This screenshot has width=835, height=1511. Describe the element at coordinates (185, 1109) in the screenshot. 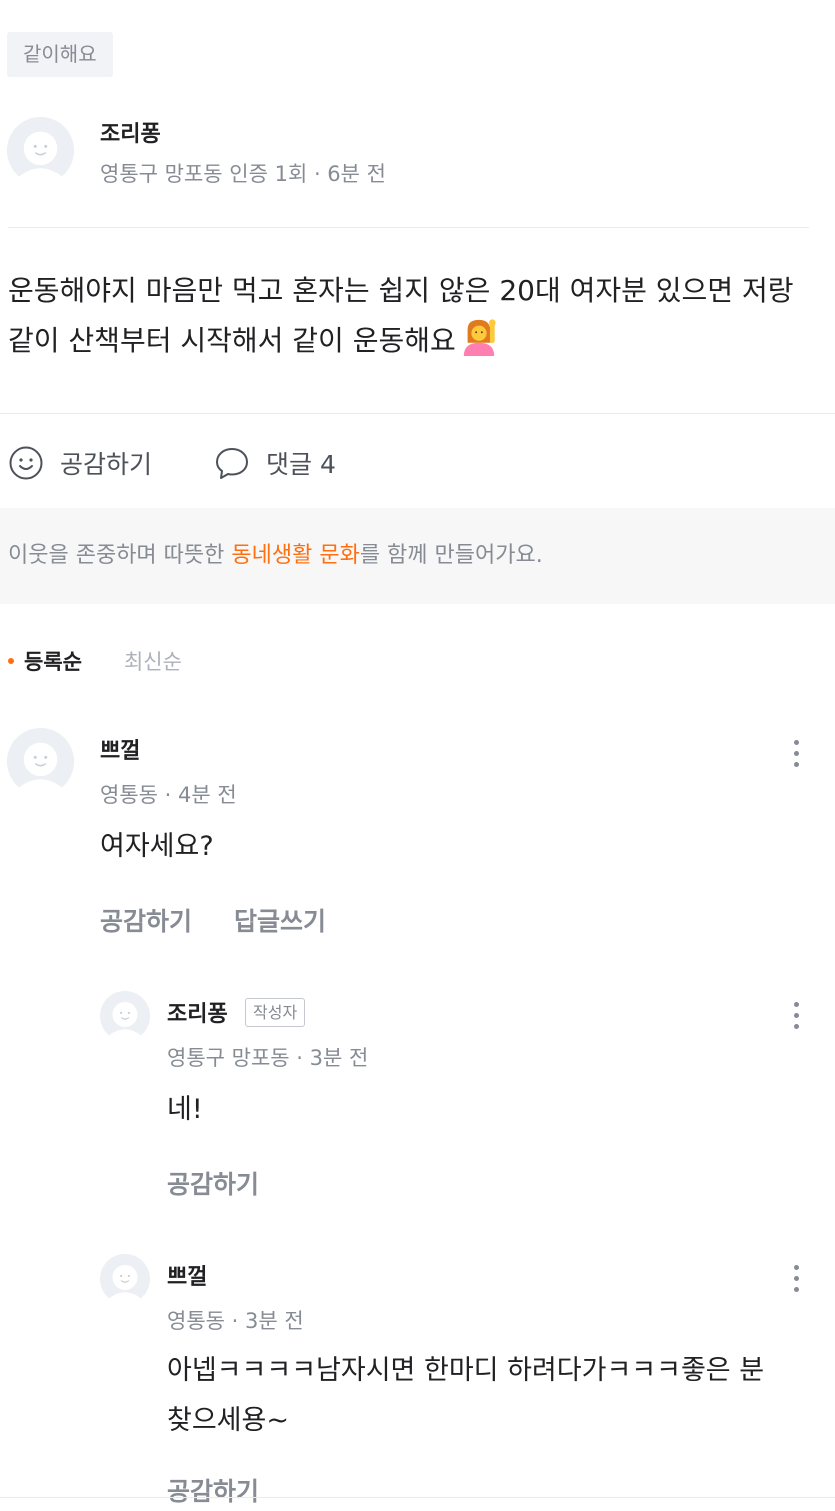

I see `comment-text: 네!` at that location.